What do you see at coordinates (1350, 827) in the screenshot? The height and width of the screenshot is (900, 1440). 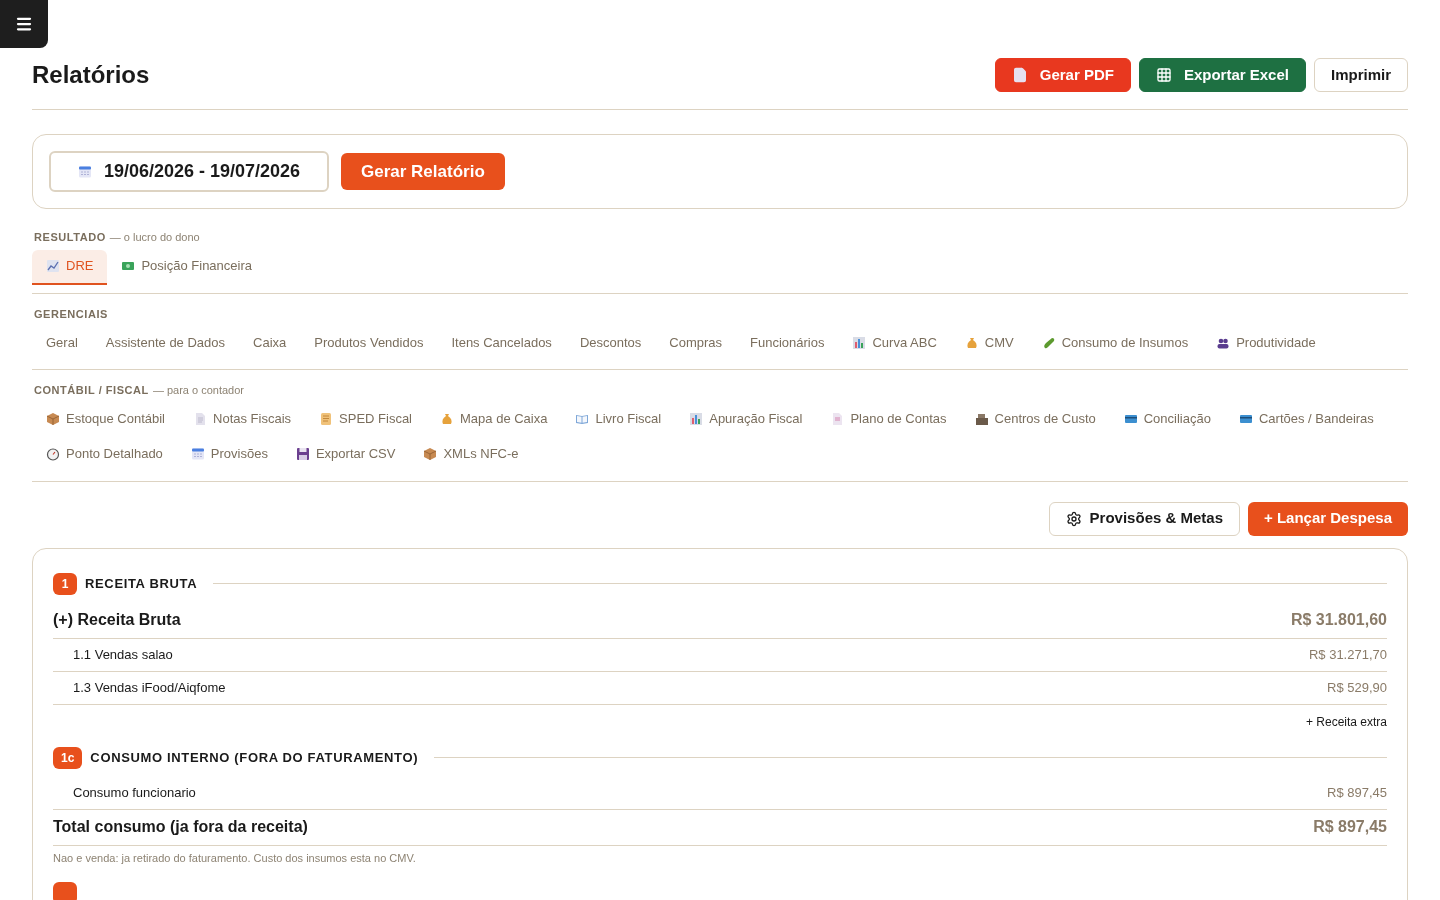 I see `total-value: R$ 897,45` at bounding box center [1350, 827].